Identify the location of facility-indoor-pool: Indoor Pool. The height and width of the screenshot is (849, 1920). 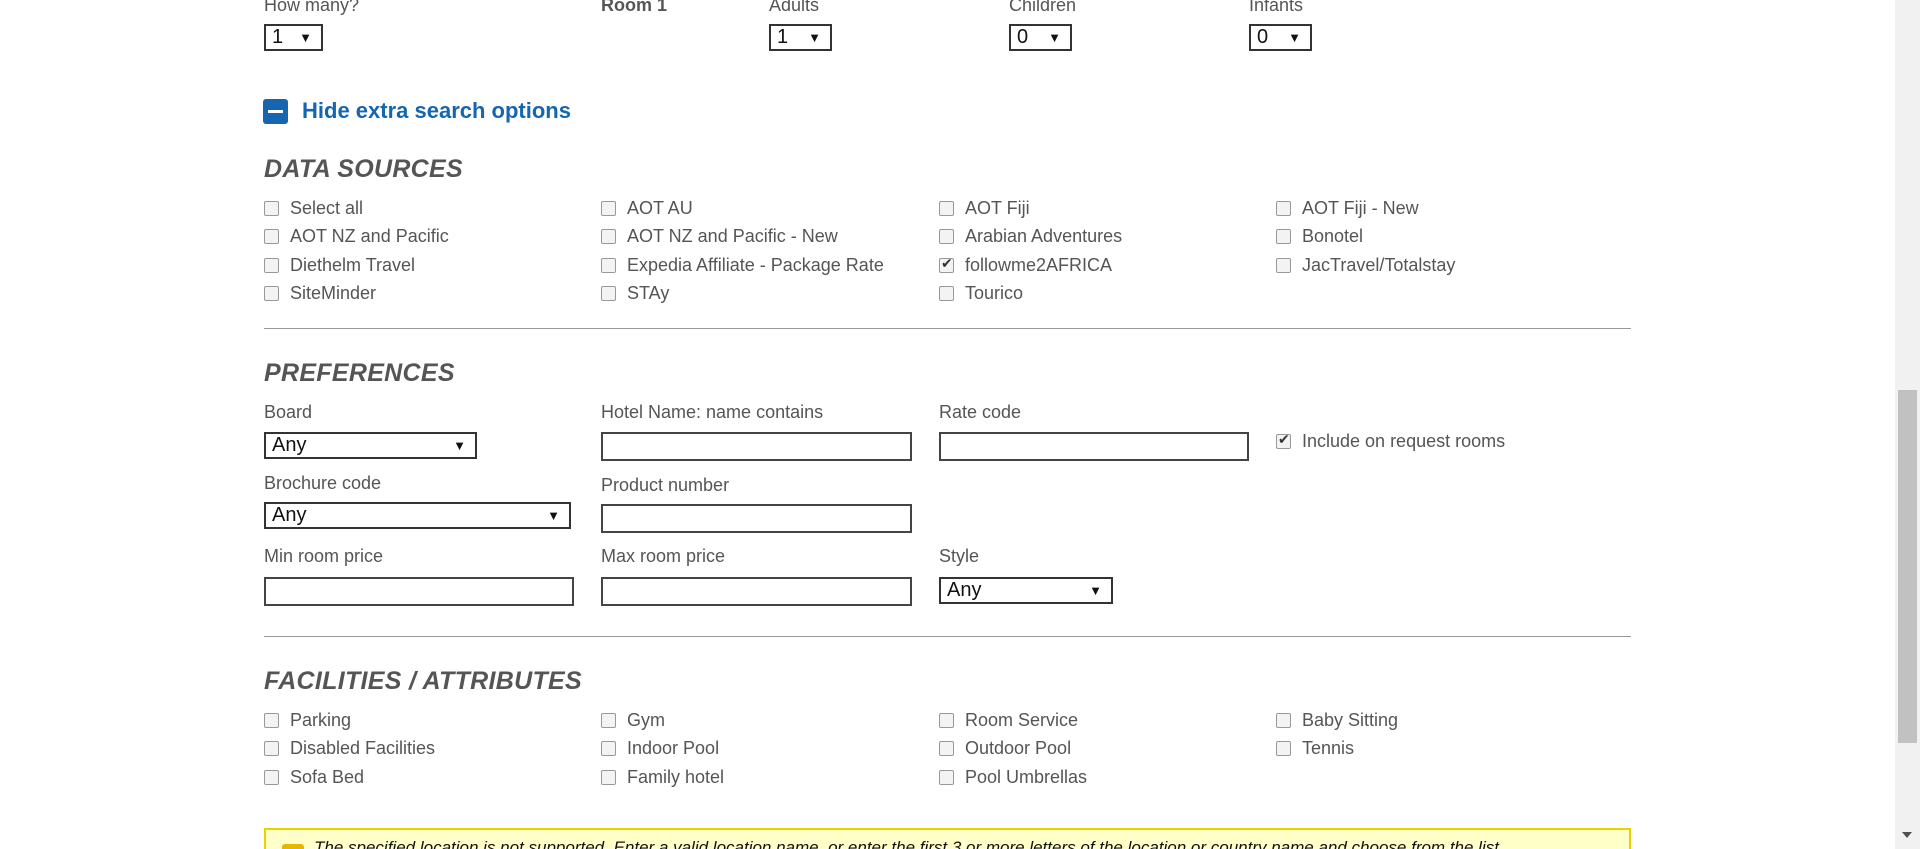
(660, 749).